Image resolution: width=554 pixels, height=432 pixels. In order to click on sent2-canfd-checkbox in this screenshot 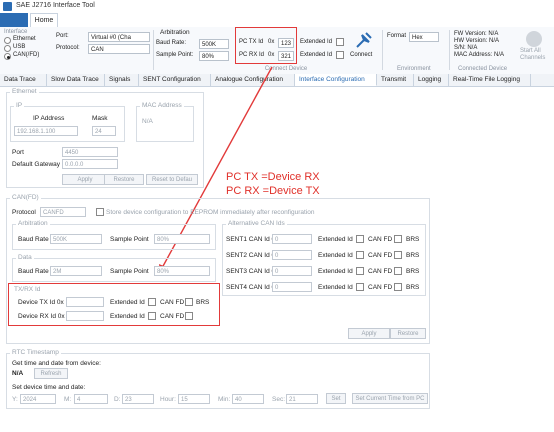, I will do `click(398, 255)`.